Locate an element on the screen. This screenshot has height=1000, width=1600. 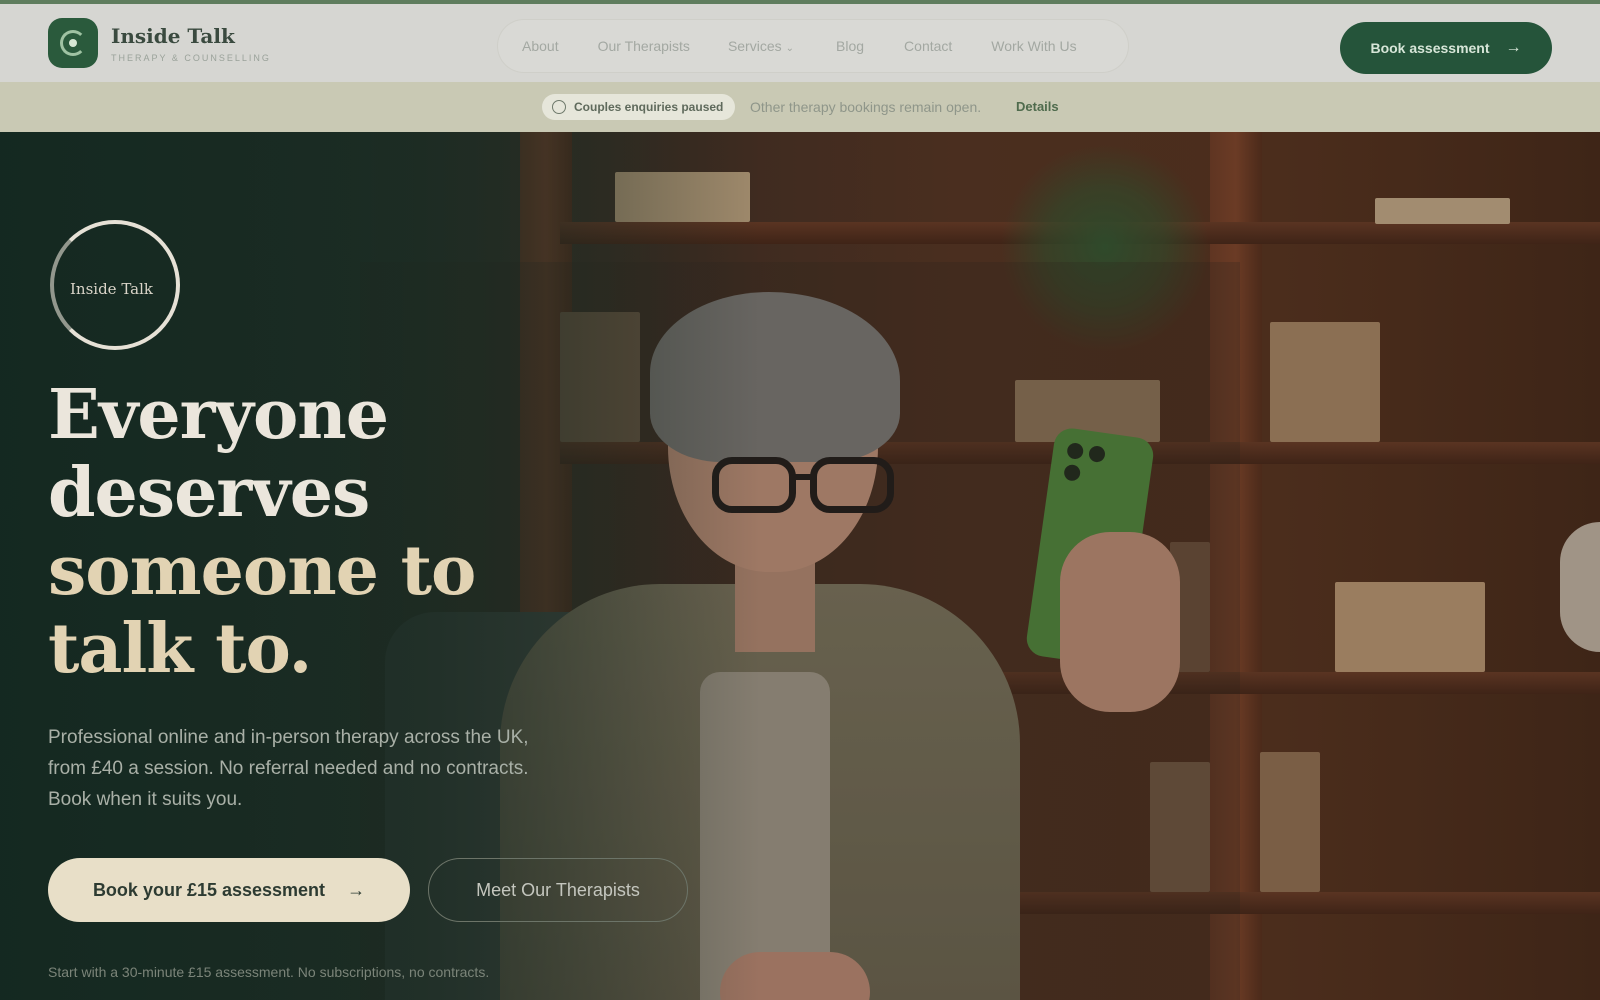
notice-badge: Couples enquiries paused is located at coordinates (639, 107).